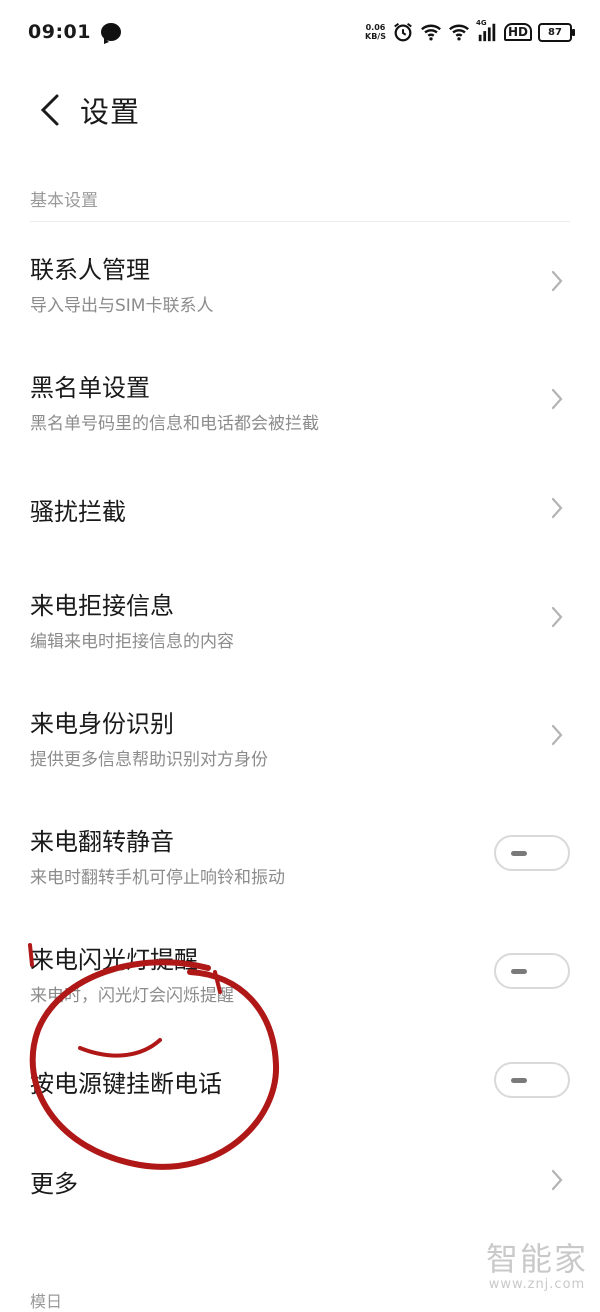 Image resolution: width=600 pixels, height=1312 pixels. Describe the element at coordinates (110, 112) in the screenshot. I see `page-title: 设置` at that location.